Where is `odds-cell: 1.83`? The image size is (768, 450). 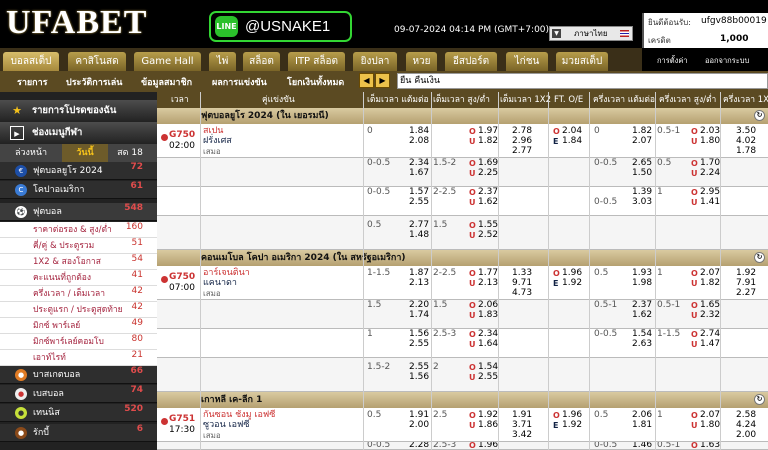 odds-cell: 1.83 is located at coordinates (488, 315).